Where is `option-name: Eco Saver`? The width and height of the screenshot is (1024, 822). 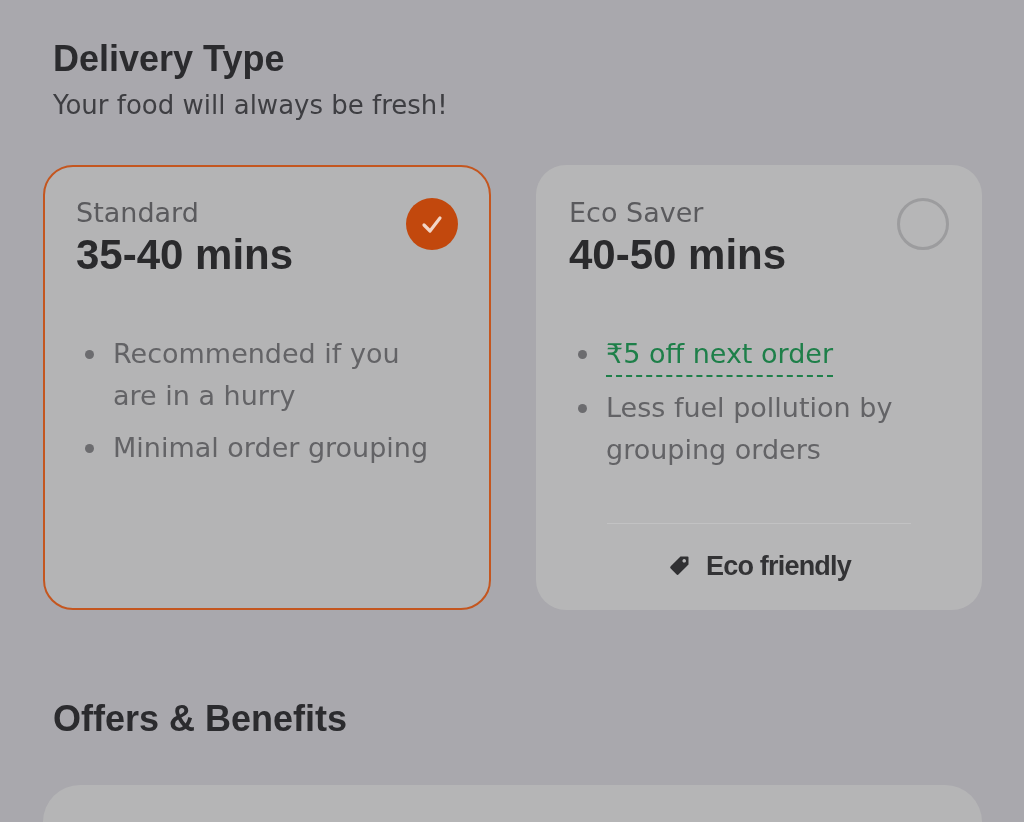
option-name: Eco Saver is located at coordinates (636, 213).